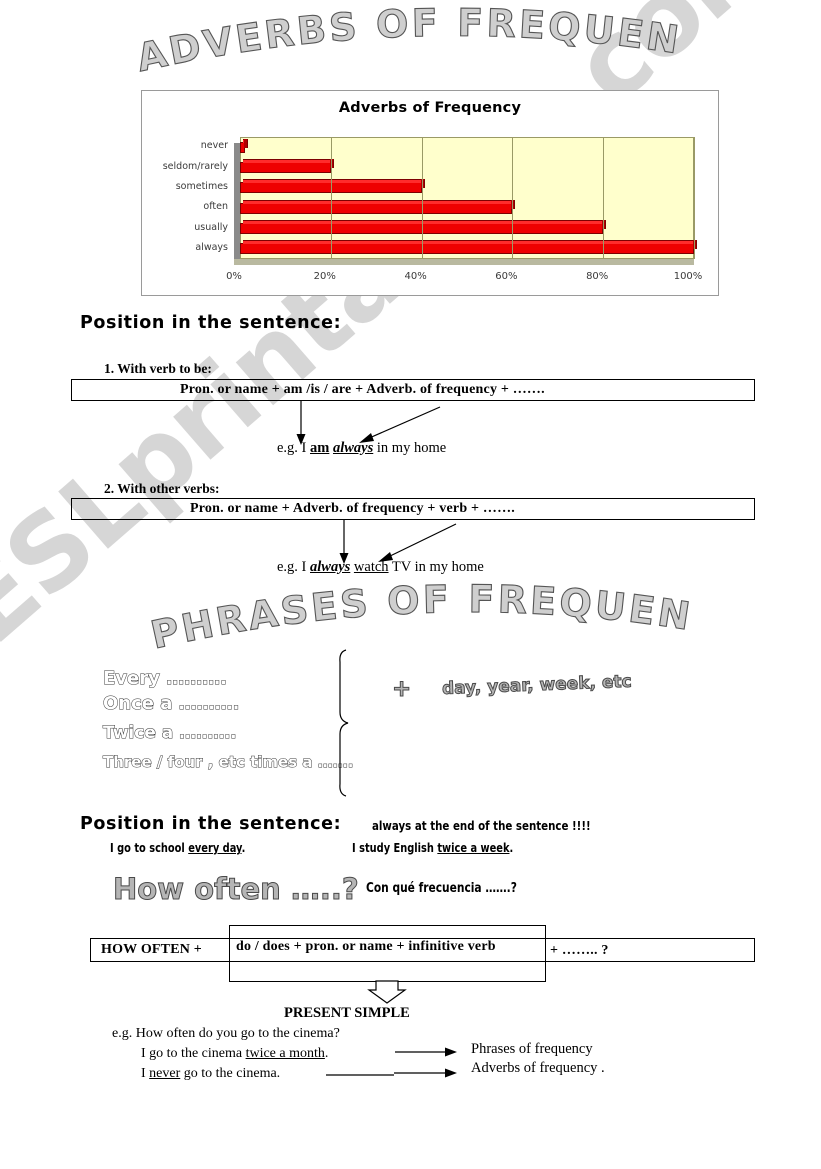  I want to click on how-often-spanish: Con qué frecuencia …….?, so click(441, 888).